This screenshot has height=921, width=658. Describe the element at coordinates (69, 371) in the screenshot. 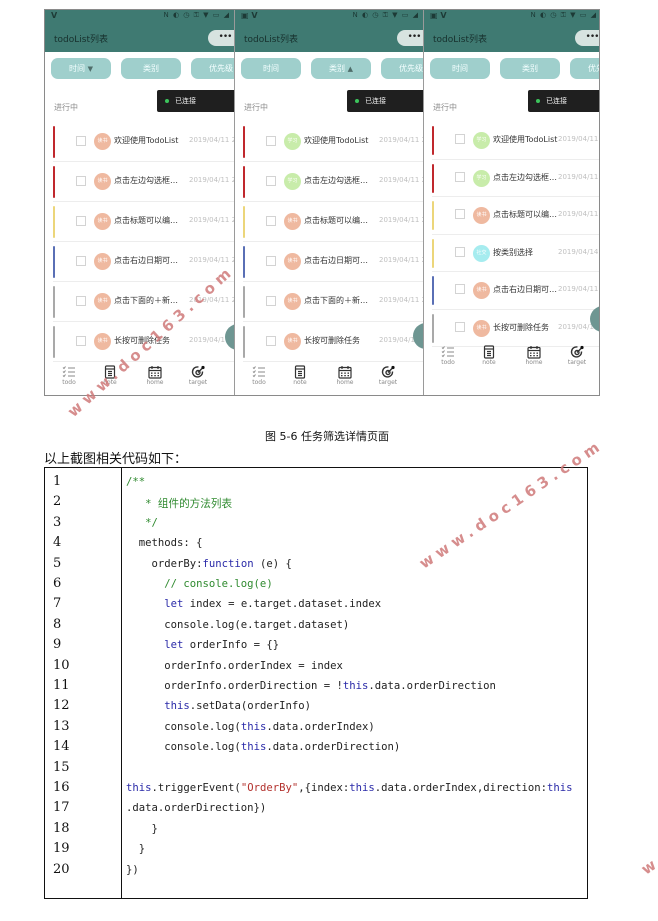

I see `checklist-icon` at that location.